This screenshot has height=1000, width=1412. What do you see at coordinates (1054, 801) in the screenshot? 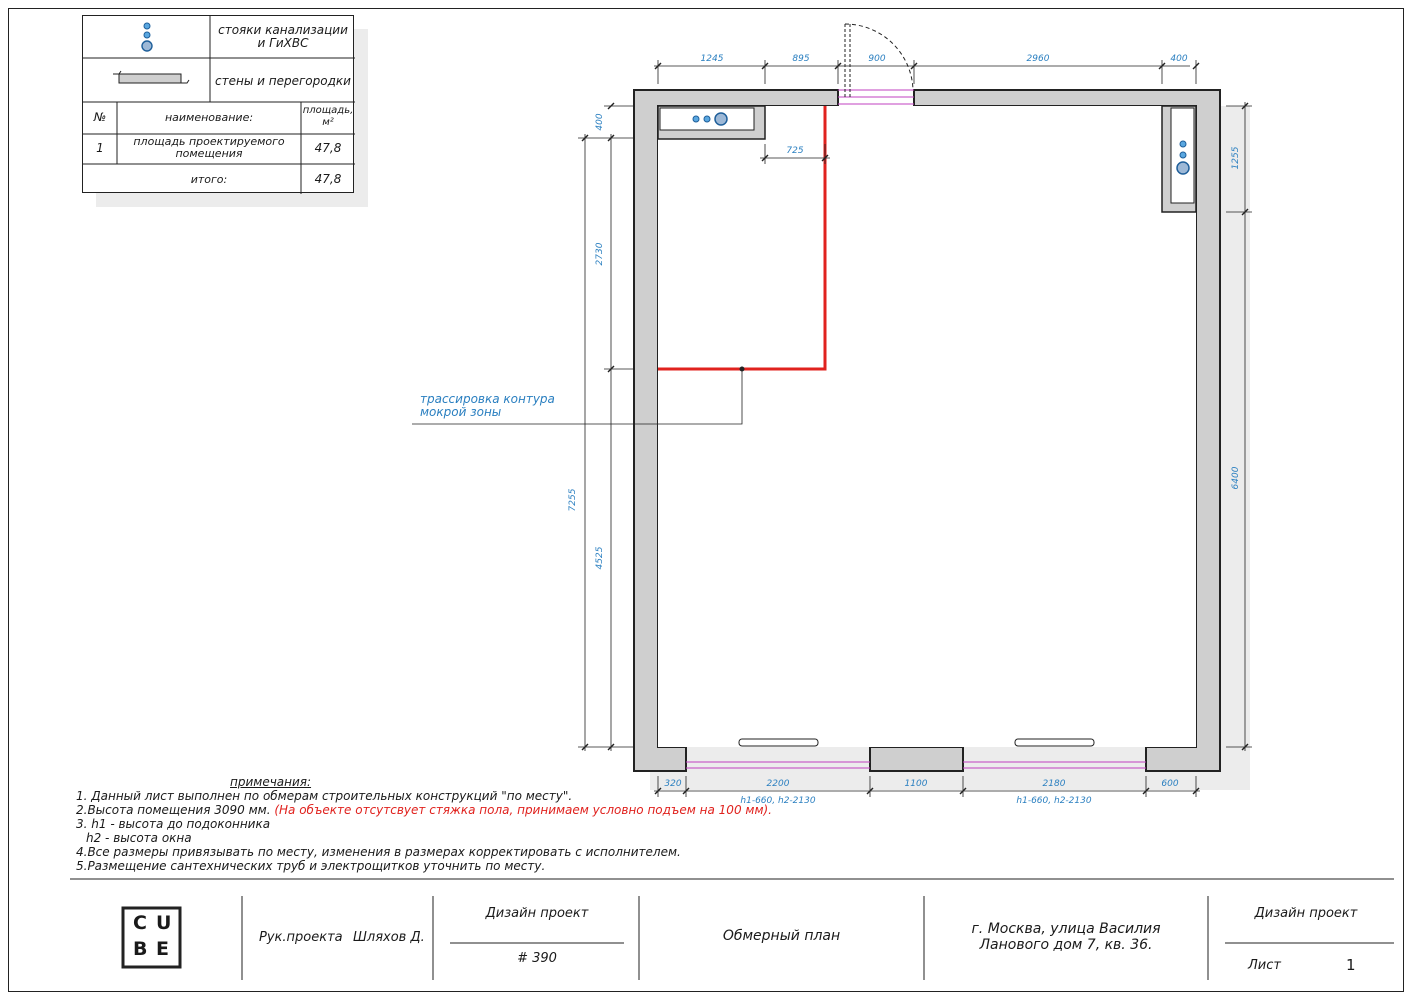
I see `window-right-heights: h1-660, h2-2130` at bounding box center [1054, 801].